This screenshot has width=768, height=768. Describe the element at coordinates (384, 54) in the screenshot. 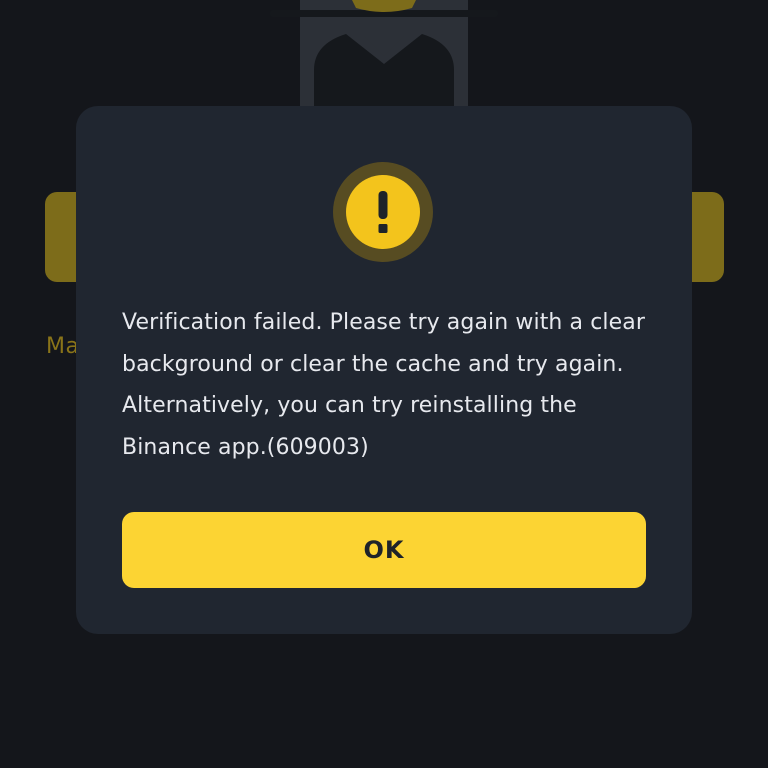

I see `face-scan-illustration` at that location.